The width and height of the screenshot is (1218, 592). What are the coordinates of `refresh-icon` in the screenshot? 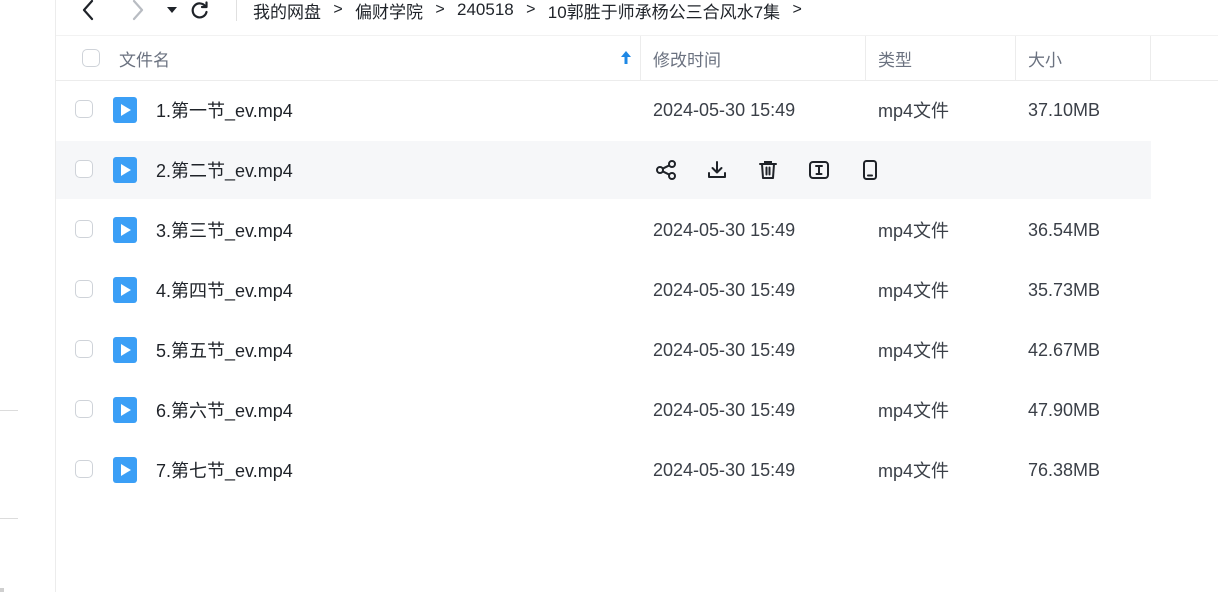 It's located at (199, 10).